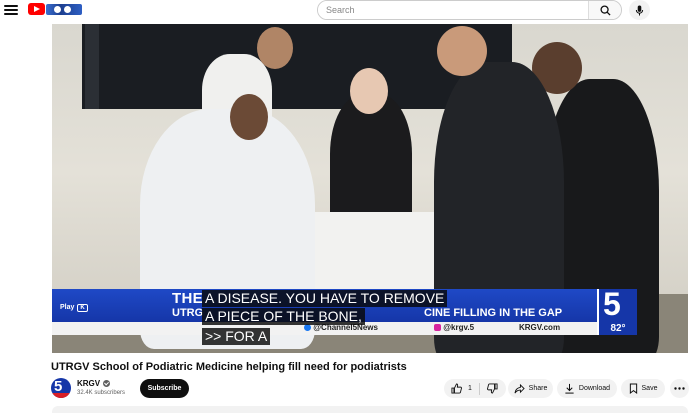  I want to click on like-count: 1, so click(470, 388).